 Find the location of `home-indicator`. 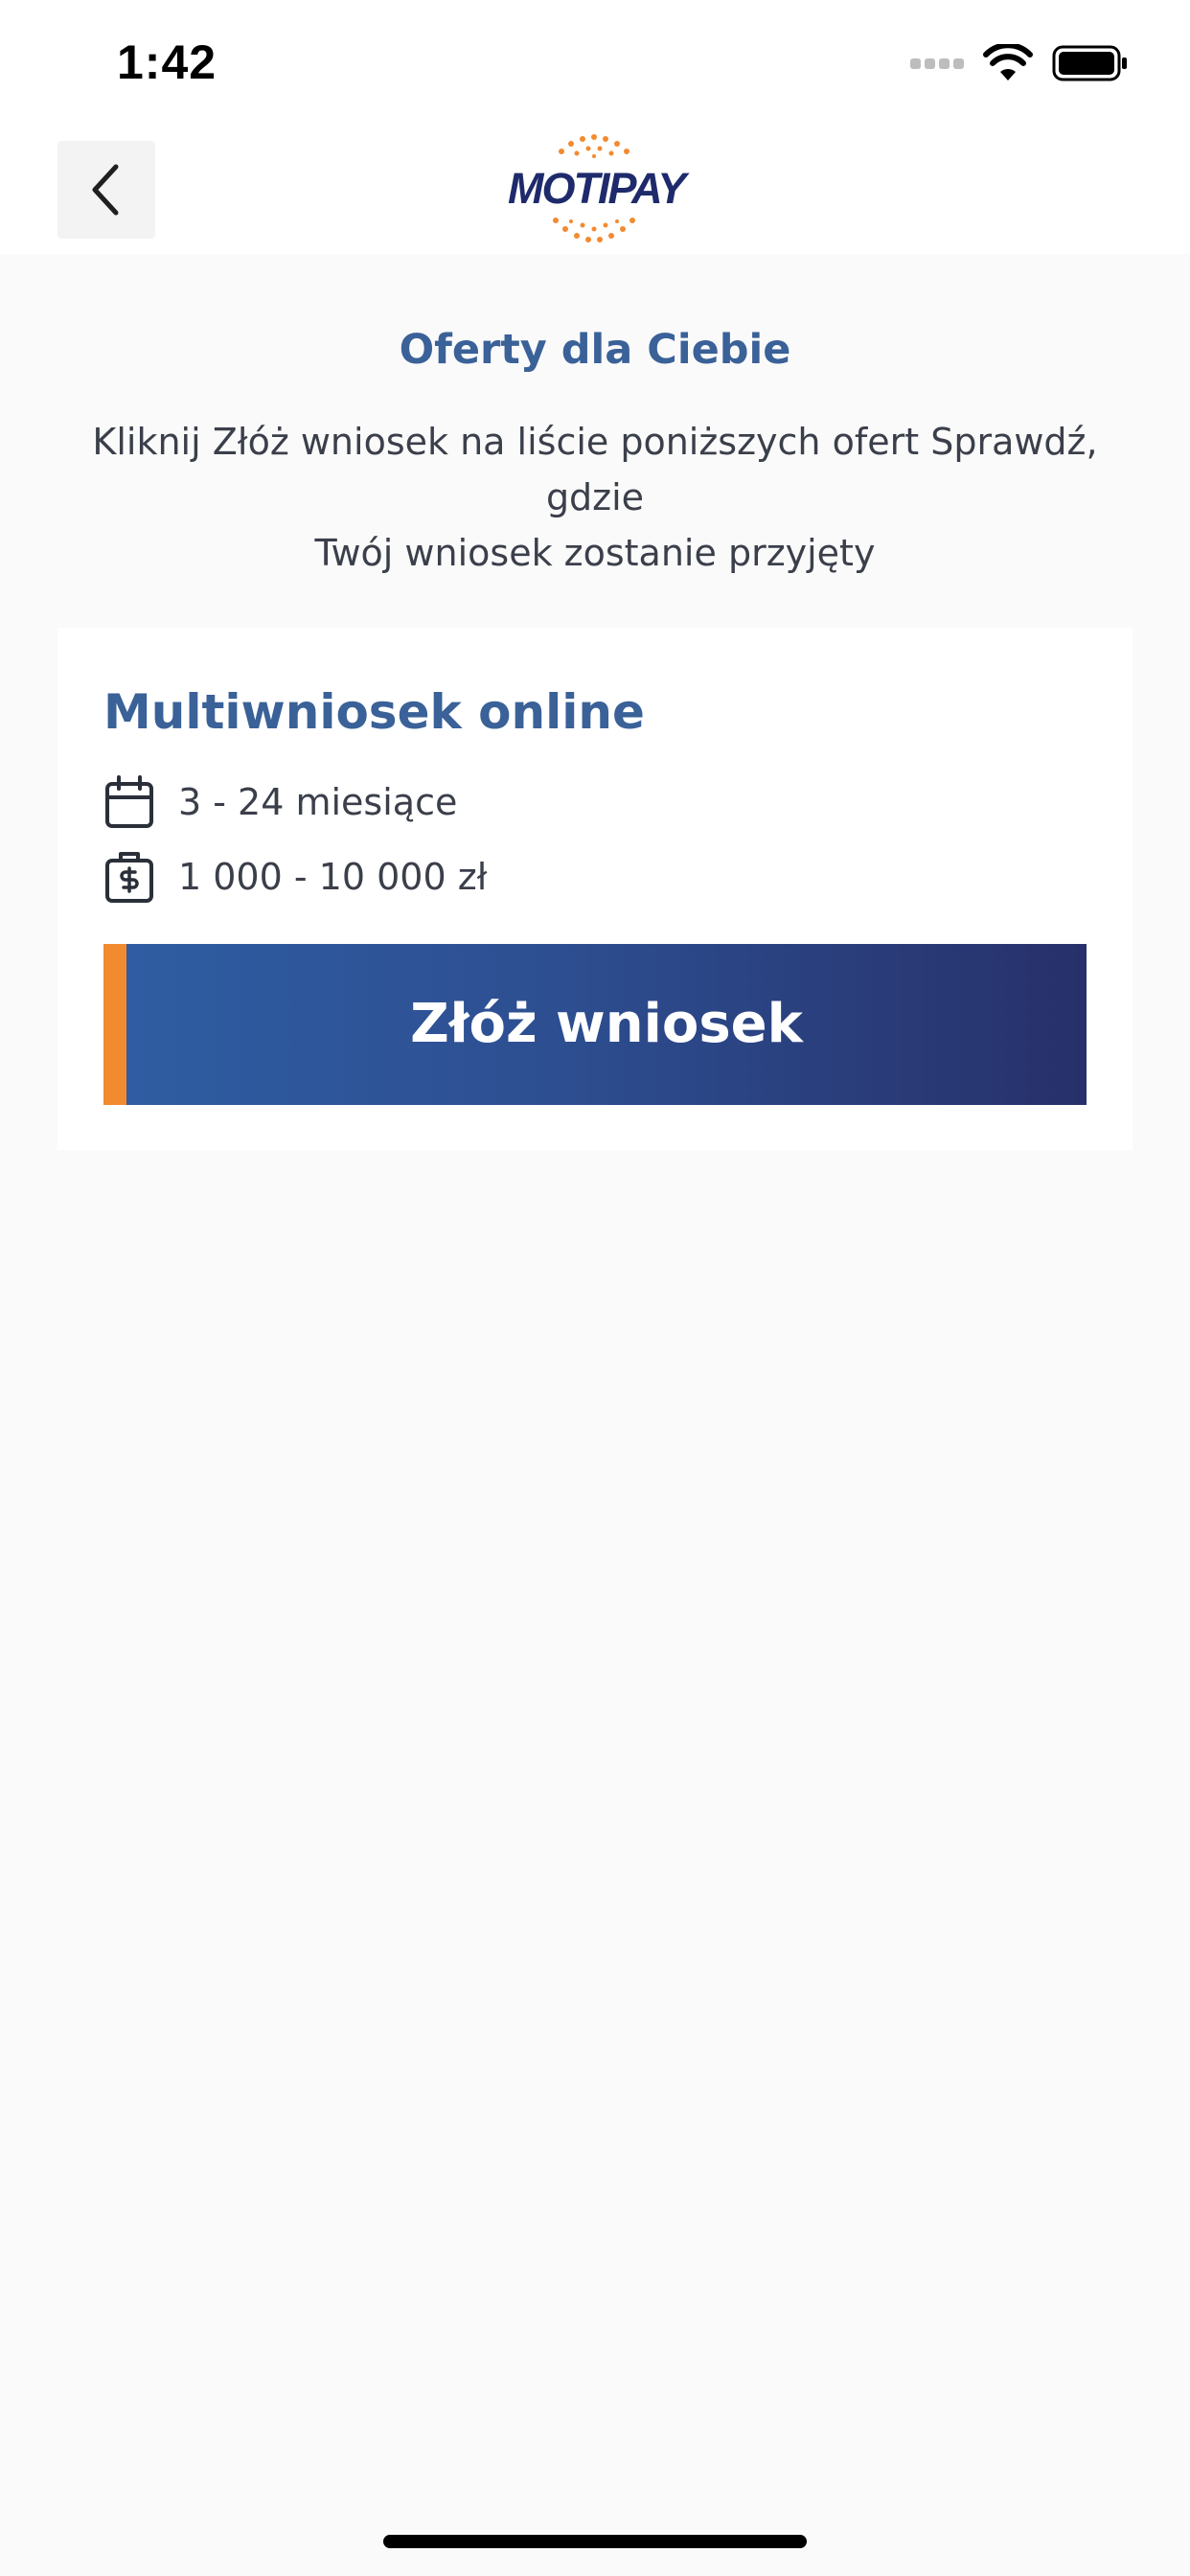

home-indicator is located at coordinates (595, 2541).